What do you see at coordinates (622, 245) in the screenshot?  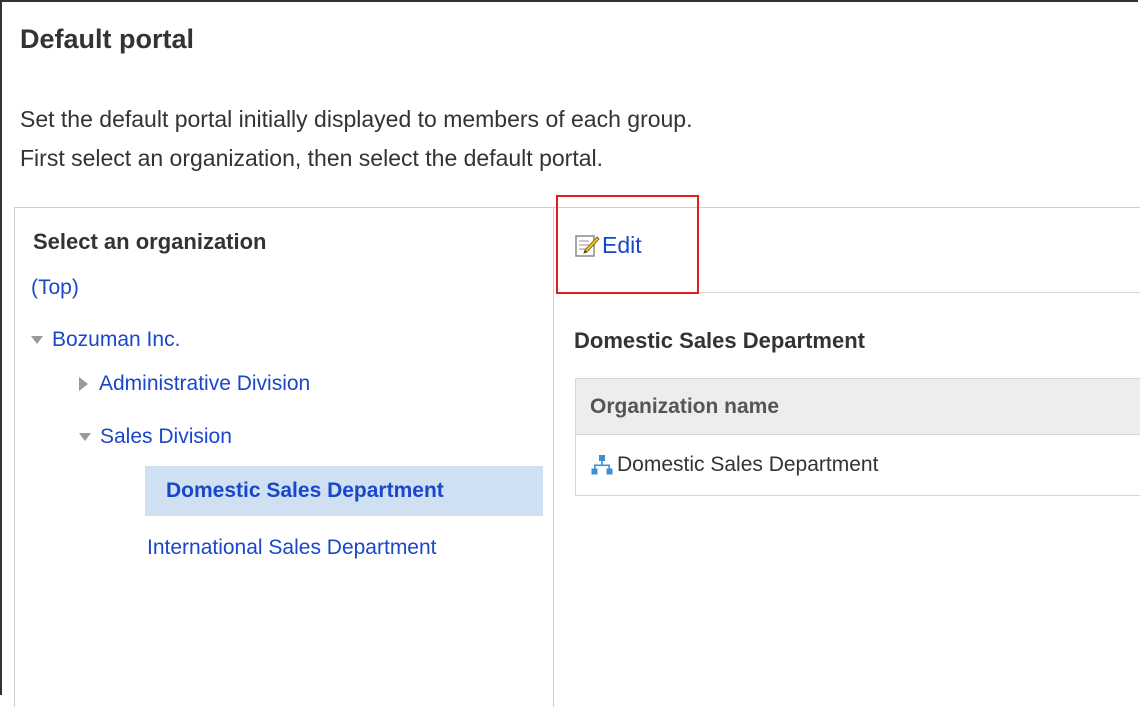 I see `edit-label: Edit` at bounding box center [622, 245].